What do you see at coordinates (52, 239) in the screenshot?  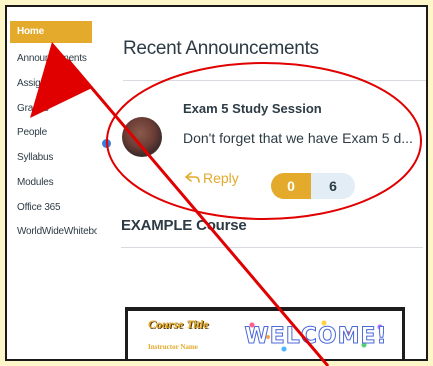 I see `nav-worldwidewhiteboard: WorldWideWhiteboard` at bounding box center [52, 239].